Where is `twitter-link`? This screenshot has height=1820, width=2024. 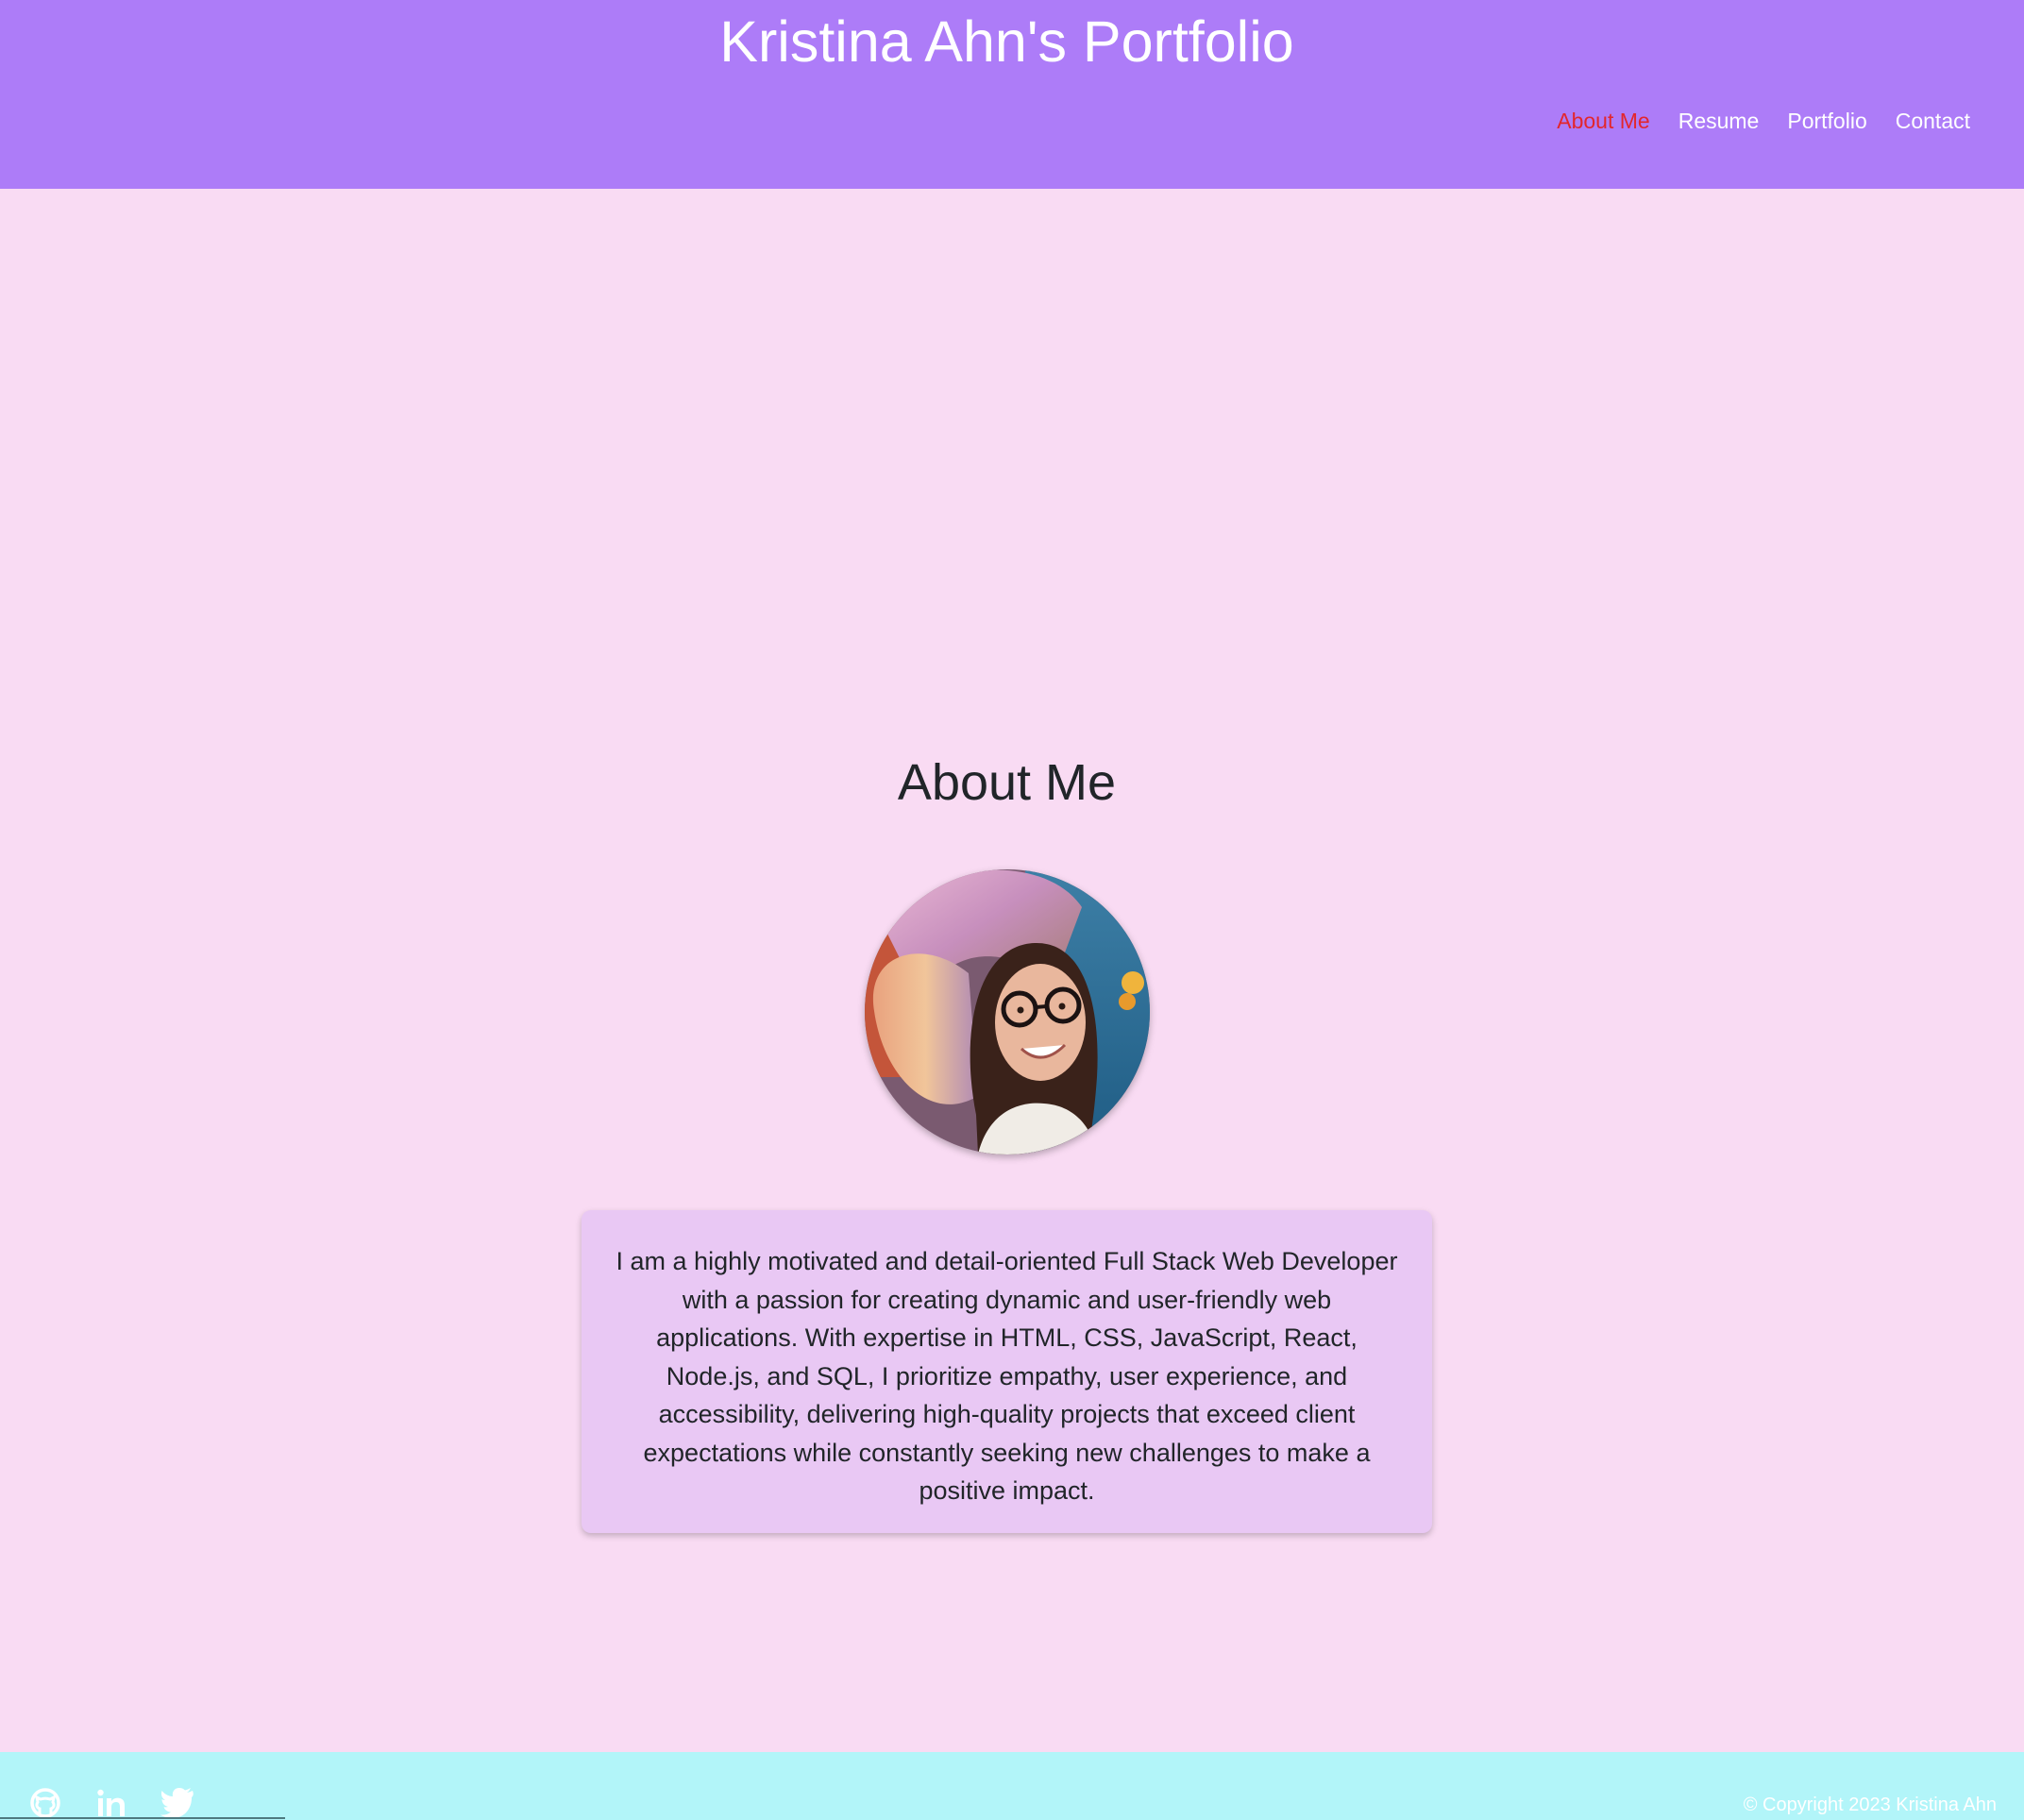
twitter-link is located at coordinates (177, 1803).